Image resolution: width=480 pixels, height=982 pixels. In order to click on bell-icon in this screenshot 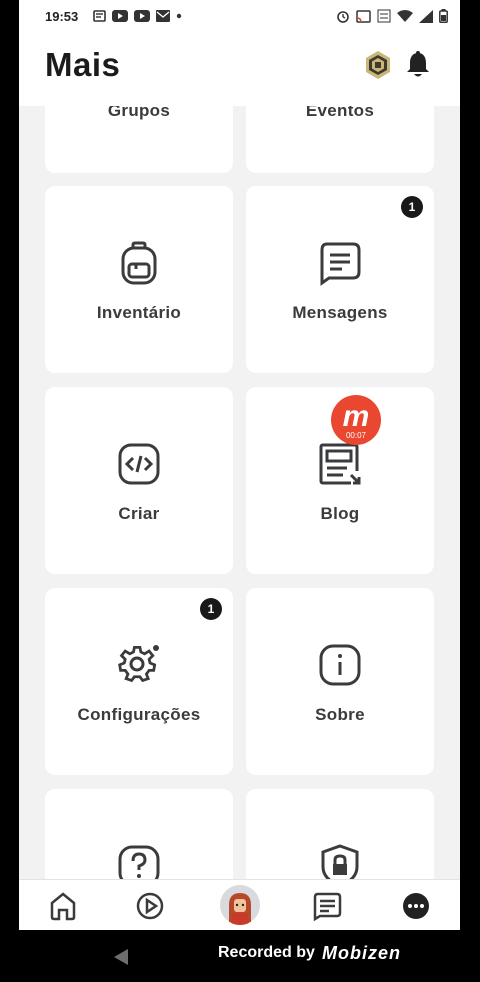, I will do `click(418, 65)`.